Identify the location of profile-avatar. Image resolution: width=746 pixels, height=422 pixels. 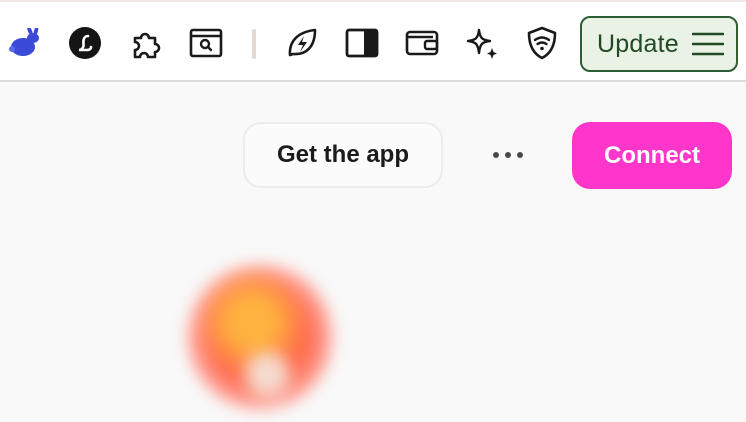
(260, 337).